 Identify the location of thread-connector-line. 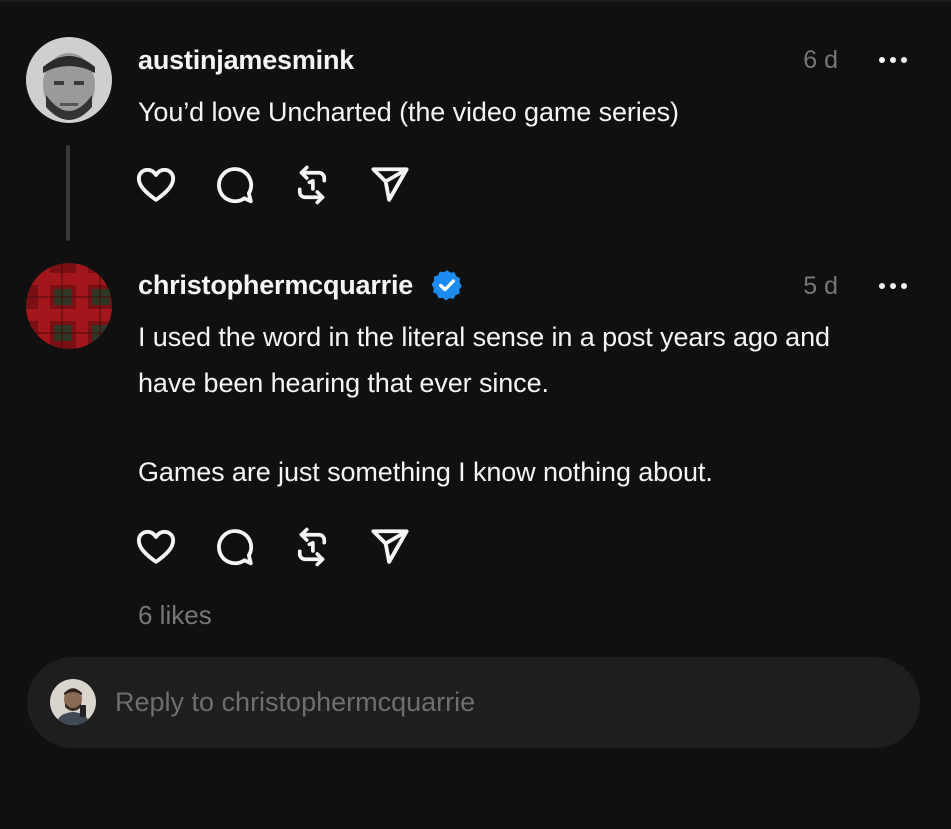
(68, 193).